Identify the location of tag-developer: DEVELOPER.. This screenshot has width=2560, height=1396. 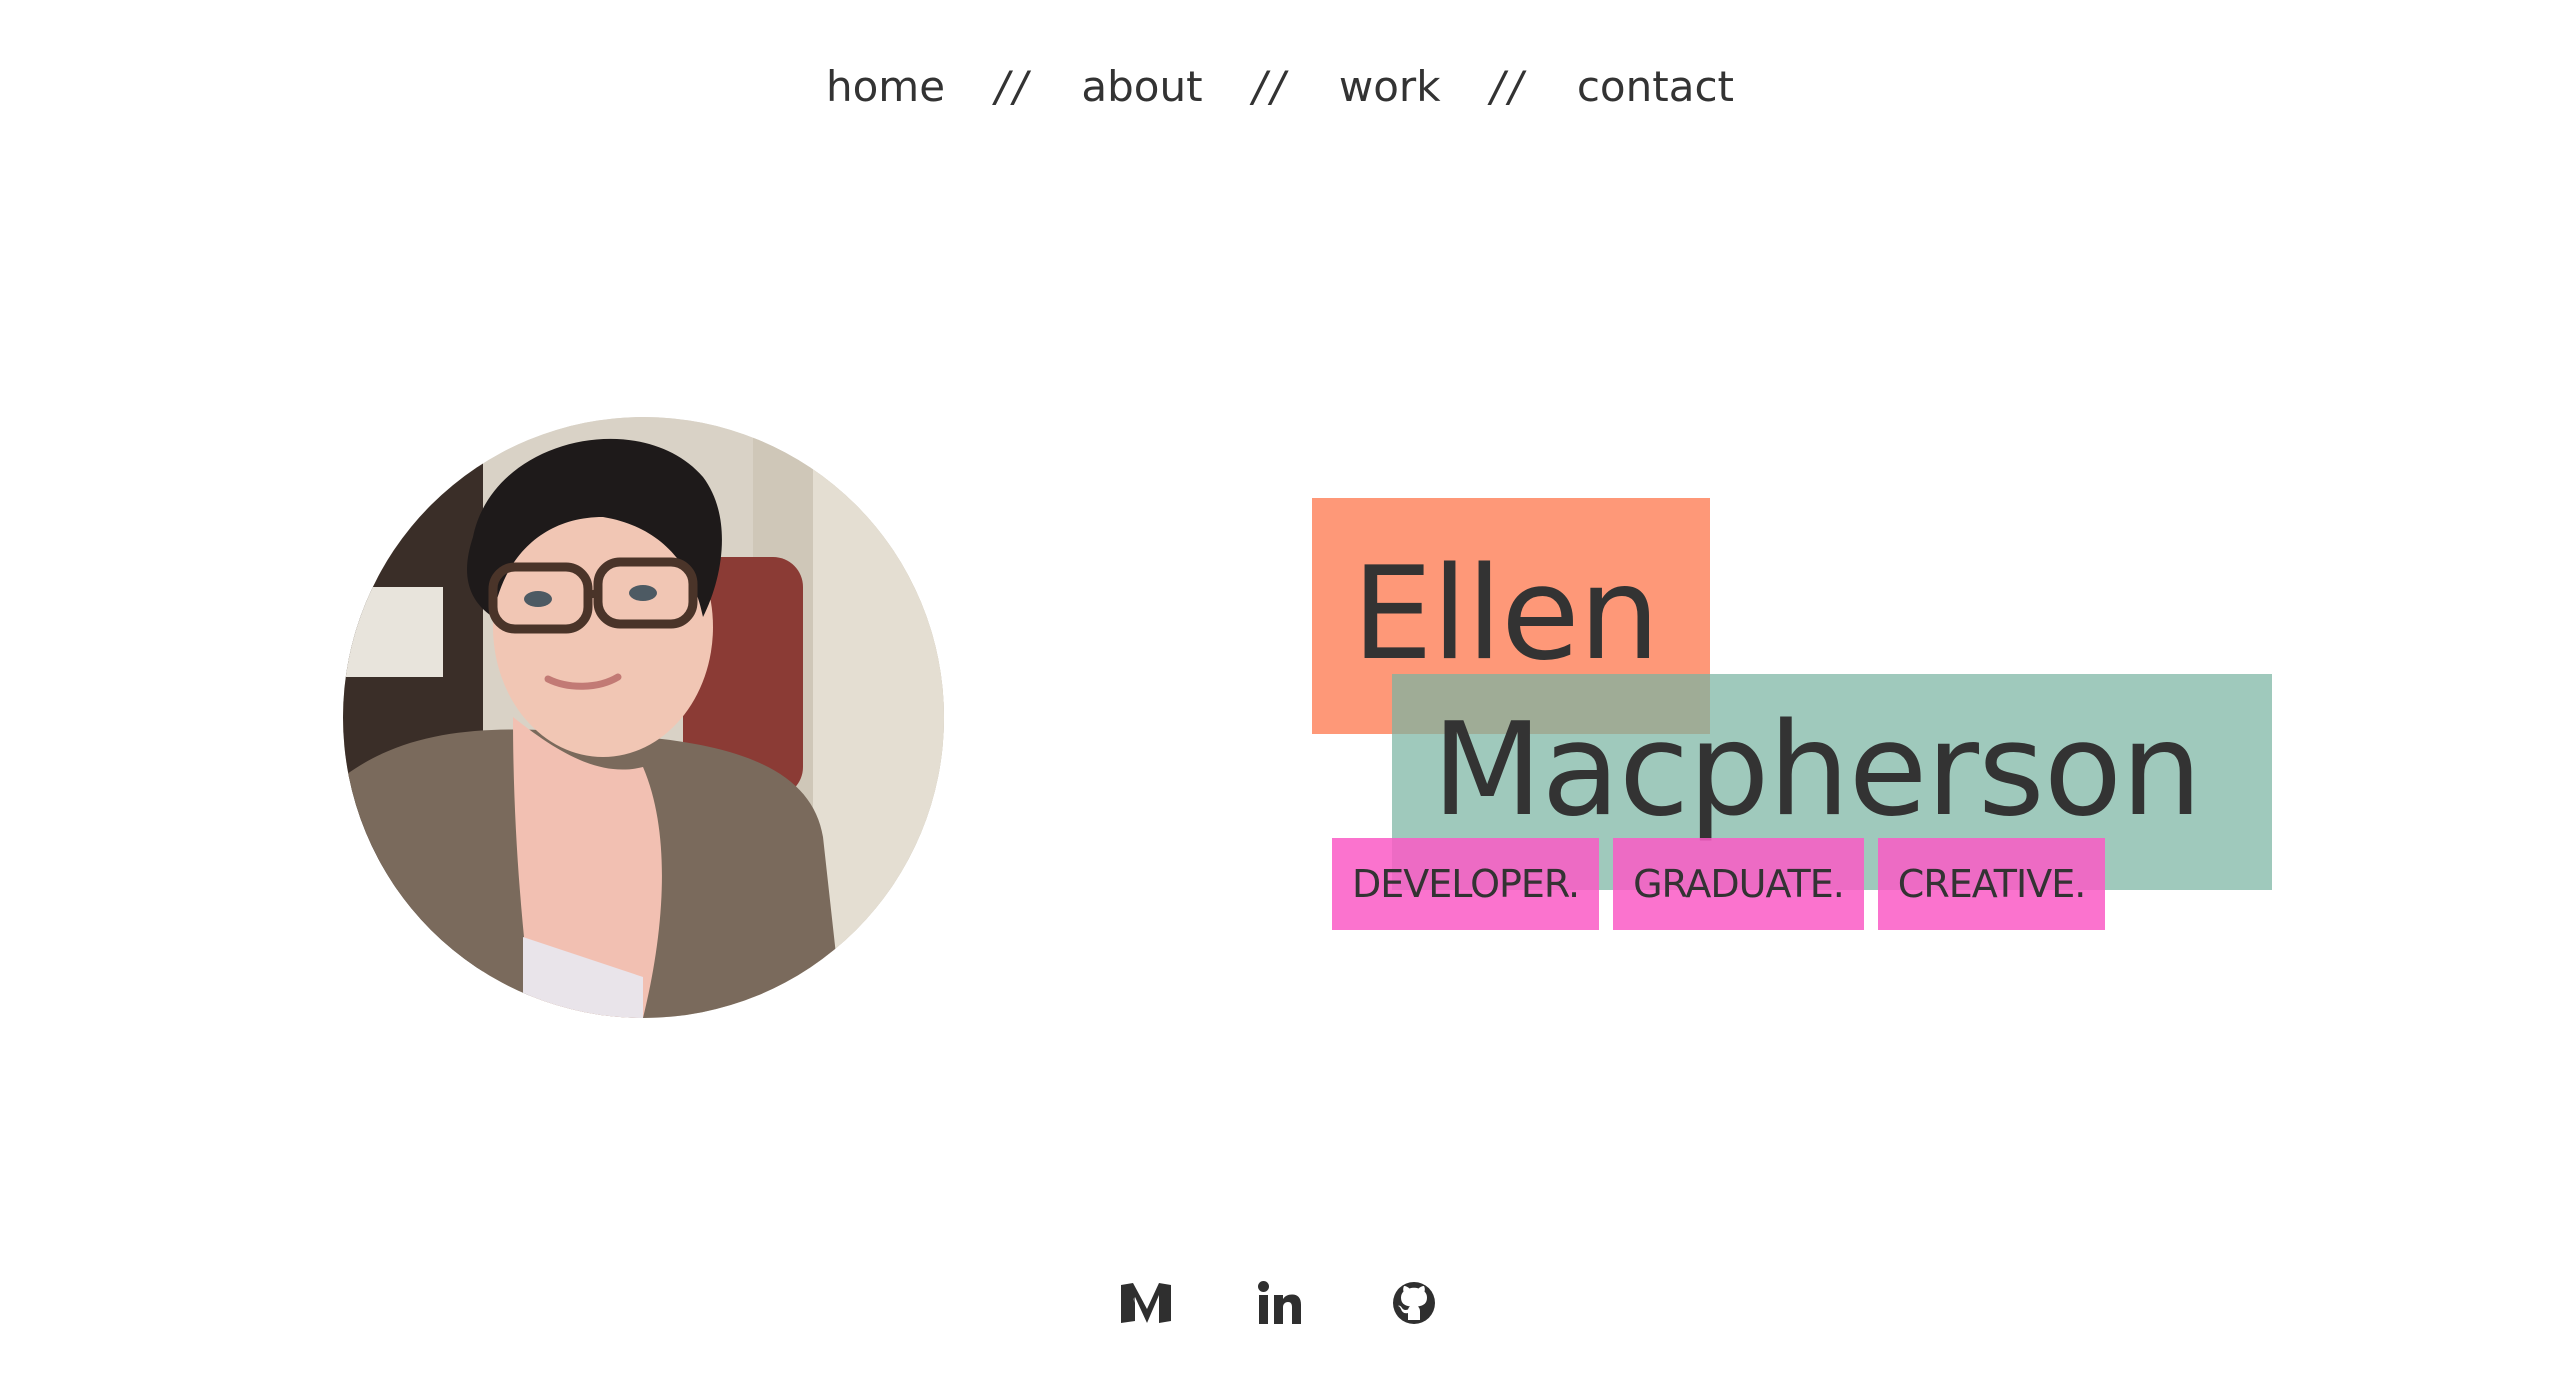
(1466, 884).